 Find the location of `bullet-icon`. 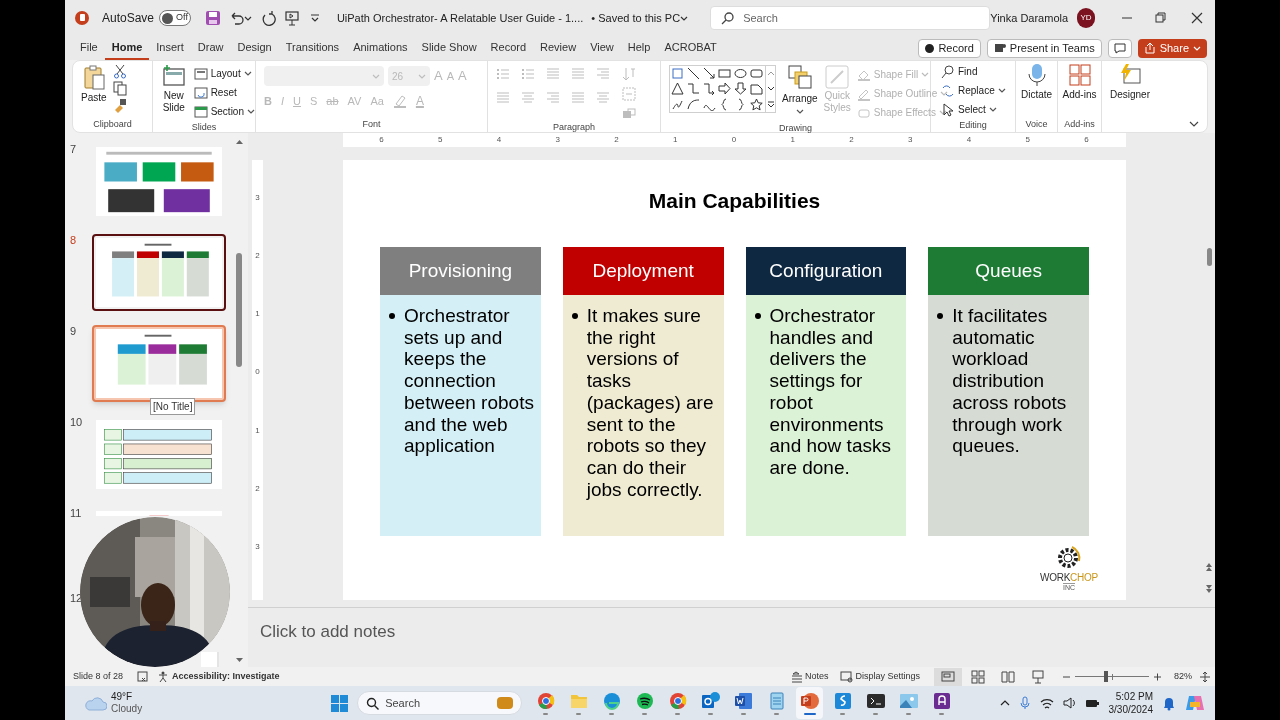

bullet-icon is located at coordinates (757, 316).